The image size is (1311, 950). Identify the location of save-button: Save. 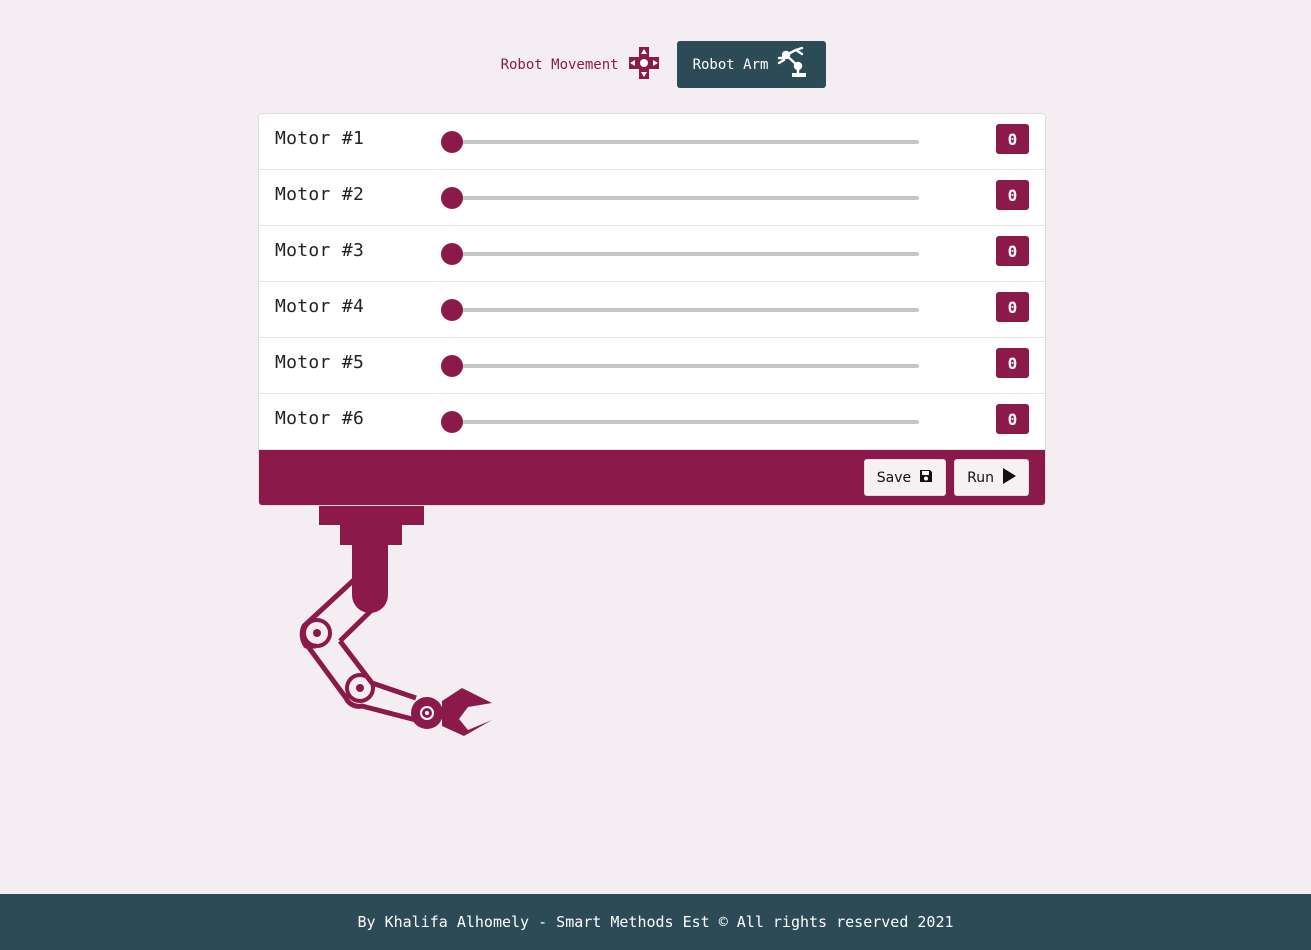
(905, 477).